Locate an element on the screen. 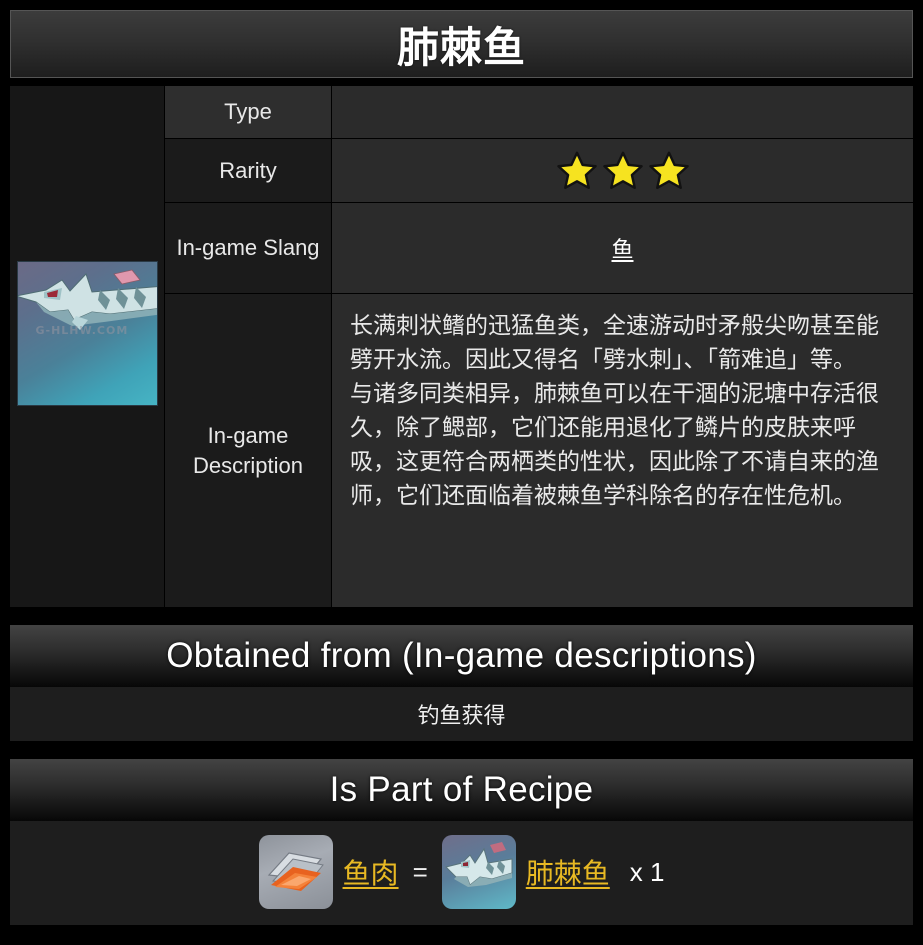  recipe-title: Is Part of Recipe is located at coordinates (461, 789).